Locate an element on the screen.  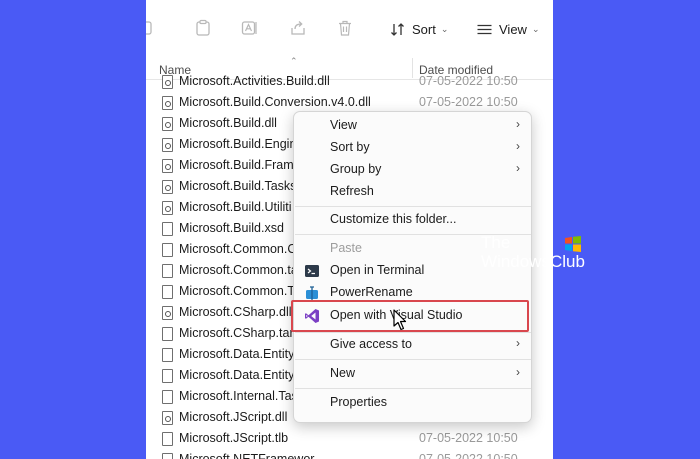
file-row: Microsoft.NETFramewor 07-05-2022 10:50 is located at coordinates (349, 454).